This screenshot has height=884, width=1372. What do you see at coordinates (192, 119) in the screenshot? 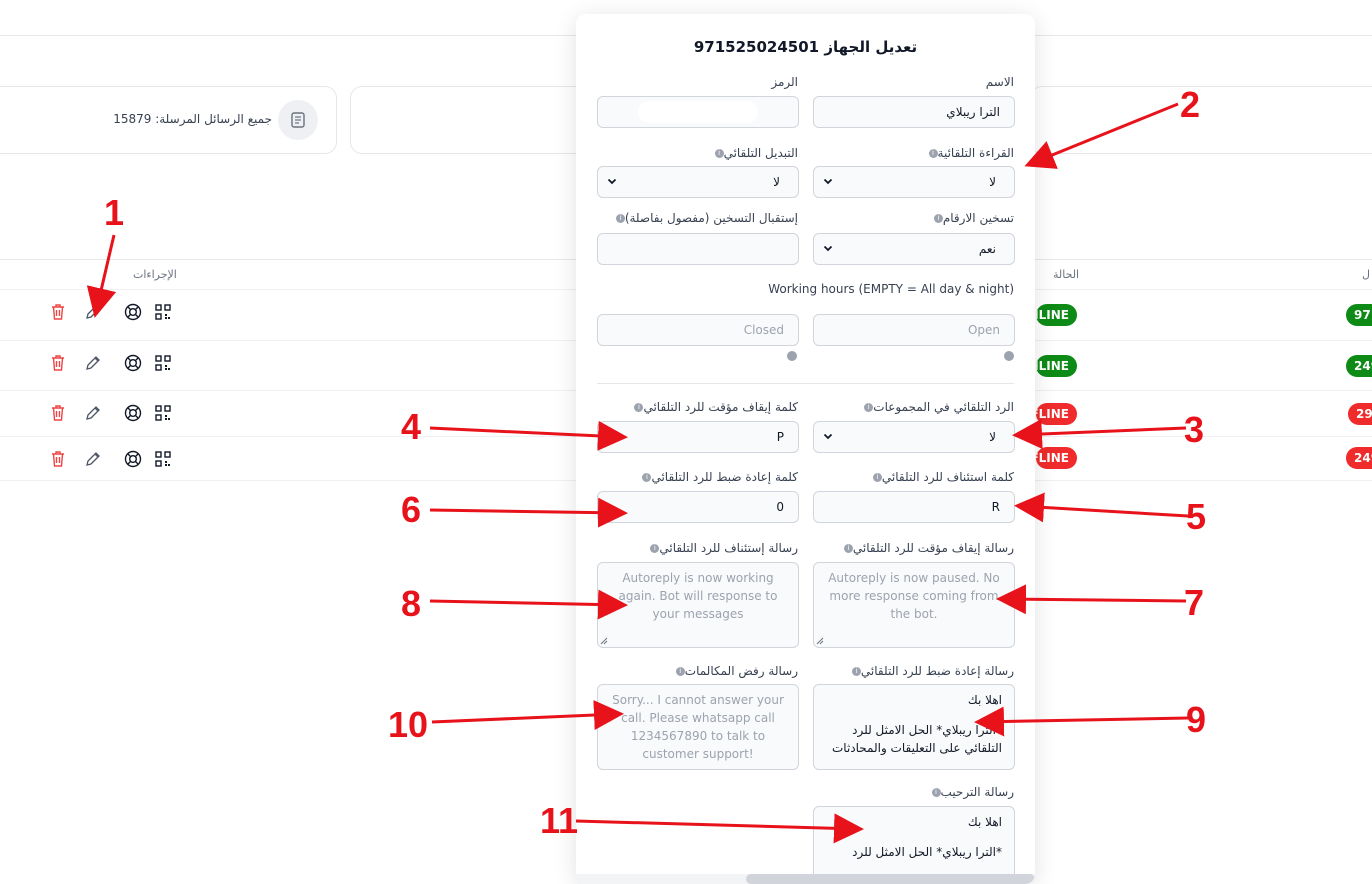
I see `total-sent-label: جميع الرسائل المرسلة: 15879` at bounding box center [192, 119].